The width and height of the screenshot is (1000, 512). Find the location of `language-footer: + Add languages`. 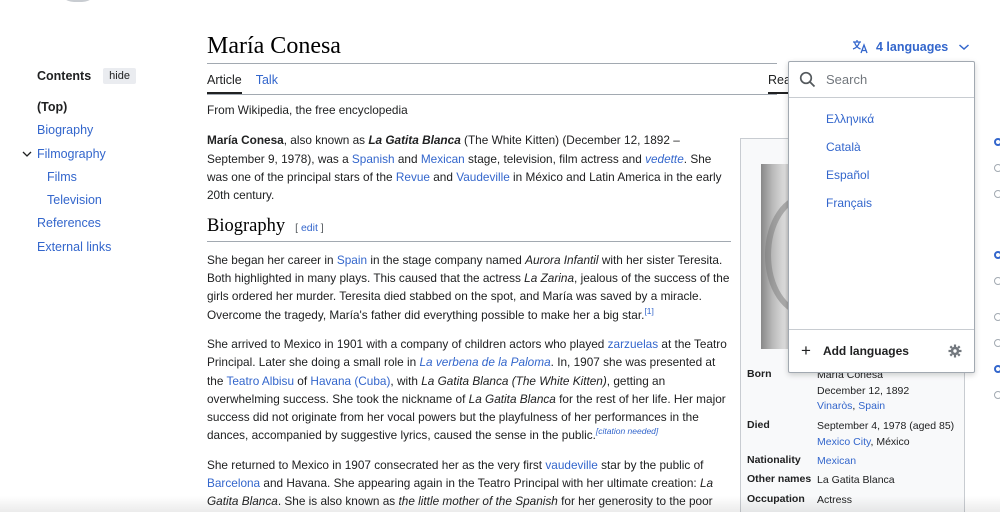

language-footer: + Add languages is located at coordinates (881, 350).